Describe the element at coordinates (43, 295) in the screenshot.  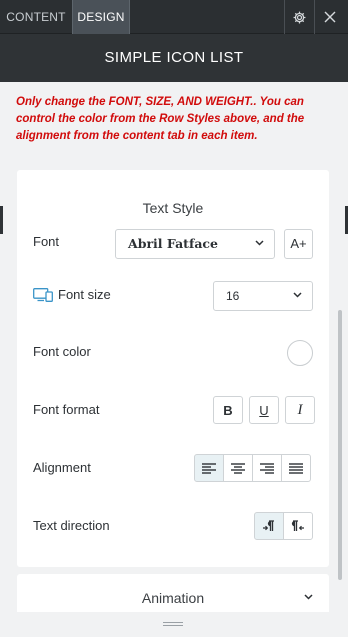
I see `responsive-devices-icon` at that location.